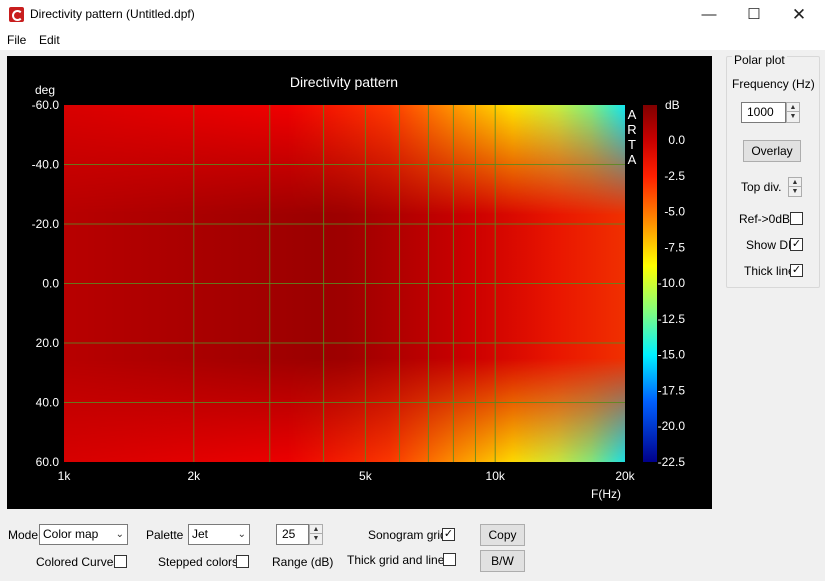 The image size is (825, 581). What do you see at coordinates (48, 403) in the screenshot?
I see `y-tick-label: 40.0` at bounding box center [48, 403].